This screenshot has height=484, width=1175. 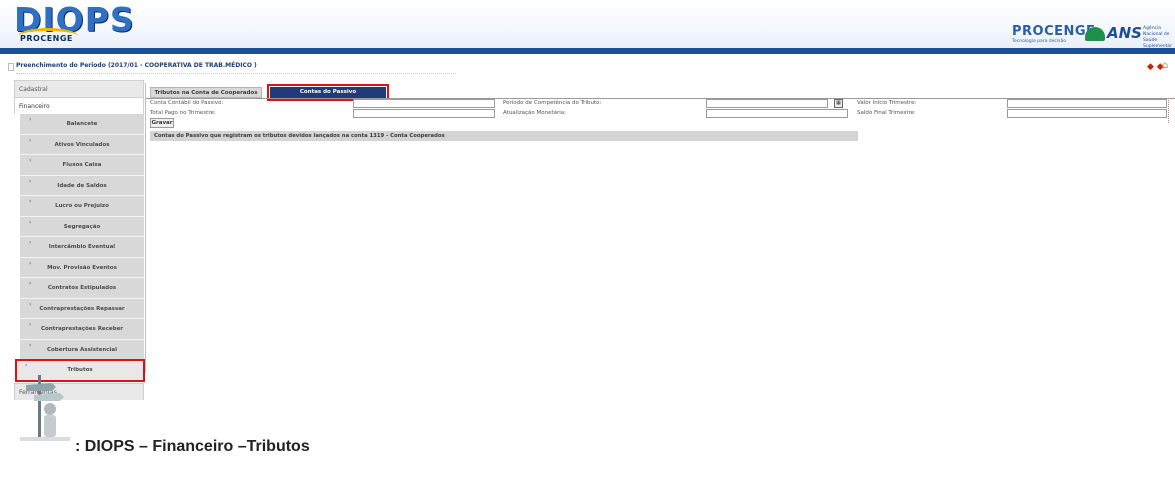 I want to click on menu-item-fluxos-caixa: › Fluxos Caixa, so click(x=82, y=165).